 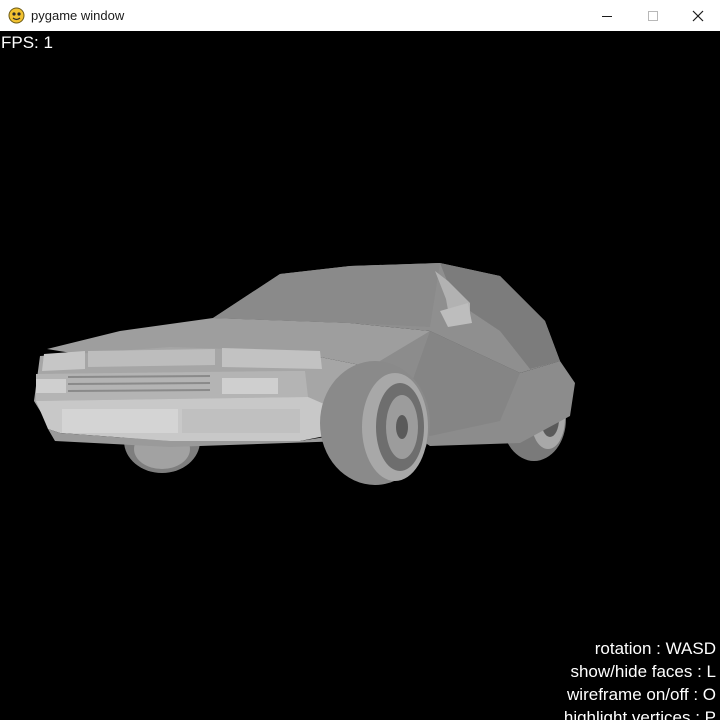 I want to click on close-icon, so click(x=698, y=15).